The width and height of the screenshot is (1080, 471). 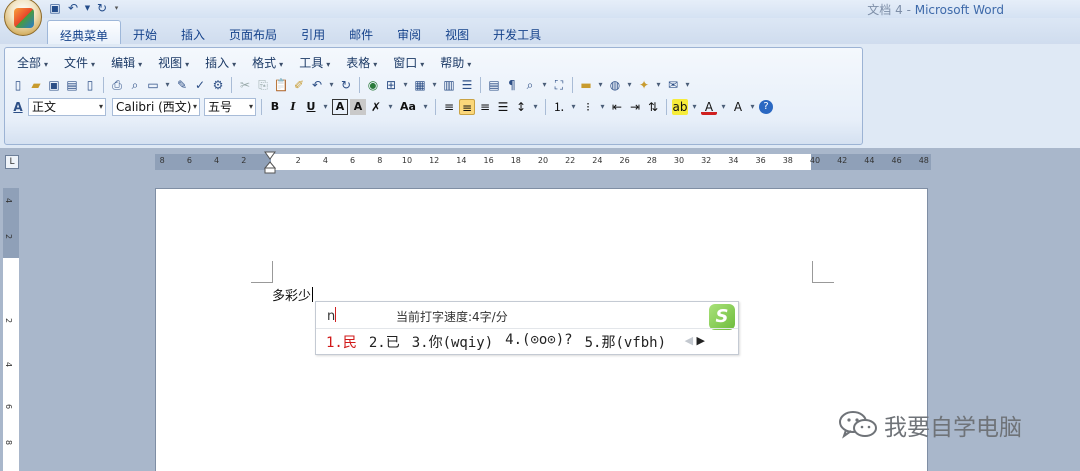 I want to click on char-shading-button: A, so click(x=358, y=107).